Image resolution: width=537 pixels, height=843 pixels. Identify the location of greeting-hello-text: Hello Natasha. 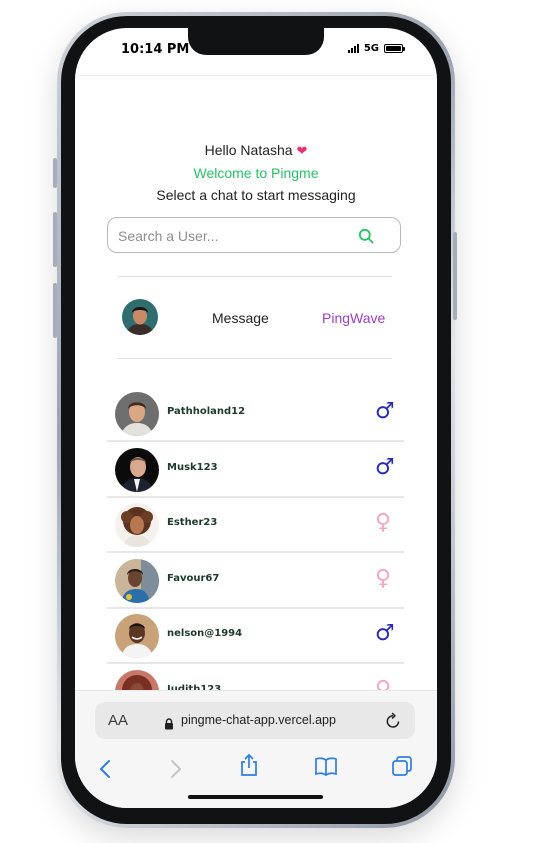
(248, 150).